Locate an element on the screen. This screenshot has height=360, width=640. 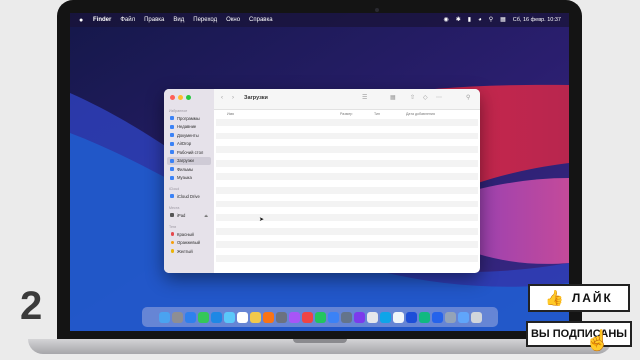
control-center-icon: ▦ is located at coordinates (503, 20).